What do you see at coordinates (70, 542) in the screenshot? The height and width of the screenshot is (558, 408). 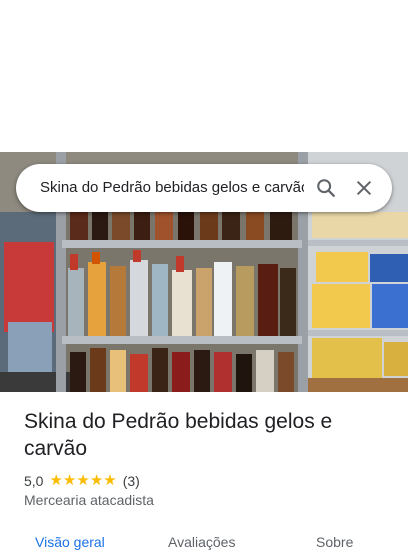 I see `tab-overview: Visão geral` at bounding box center [70, 542].